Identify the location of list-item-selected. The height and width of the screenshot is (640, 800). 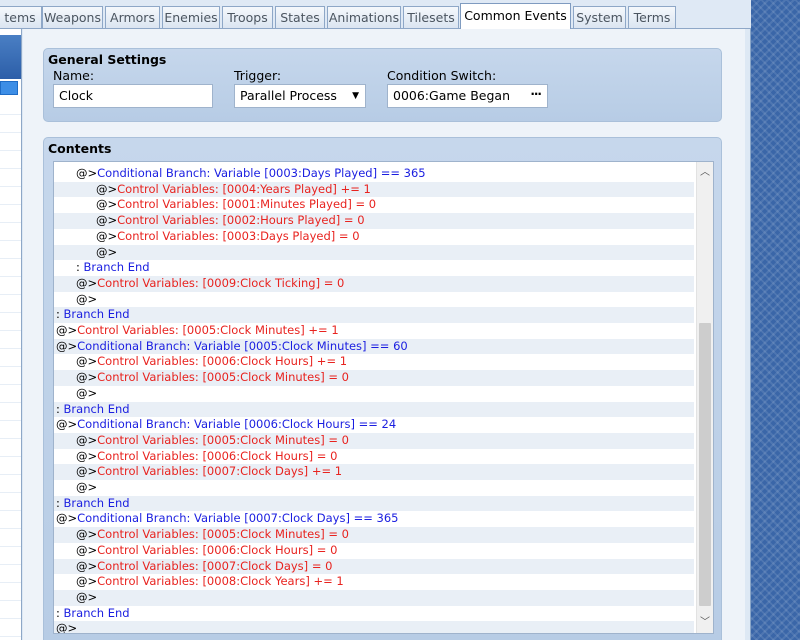
(9, 88).